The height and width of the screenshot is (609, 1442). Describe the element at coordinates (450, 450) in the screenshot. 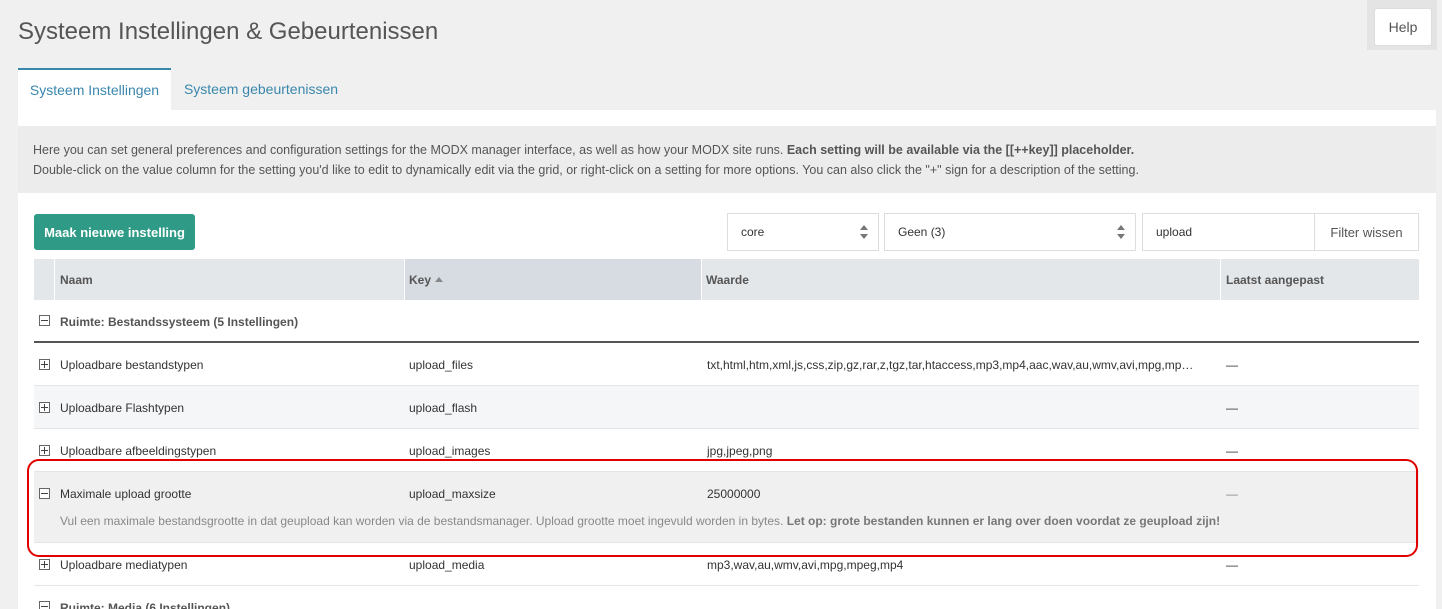

I see `setting-key: upload_images` at that location.